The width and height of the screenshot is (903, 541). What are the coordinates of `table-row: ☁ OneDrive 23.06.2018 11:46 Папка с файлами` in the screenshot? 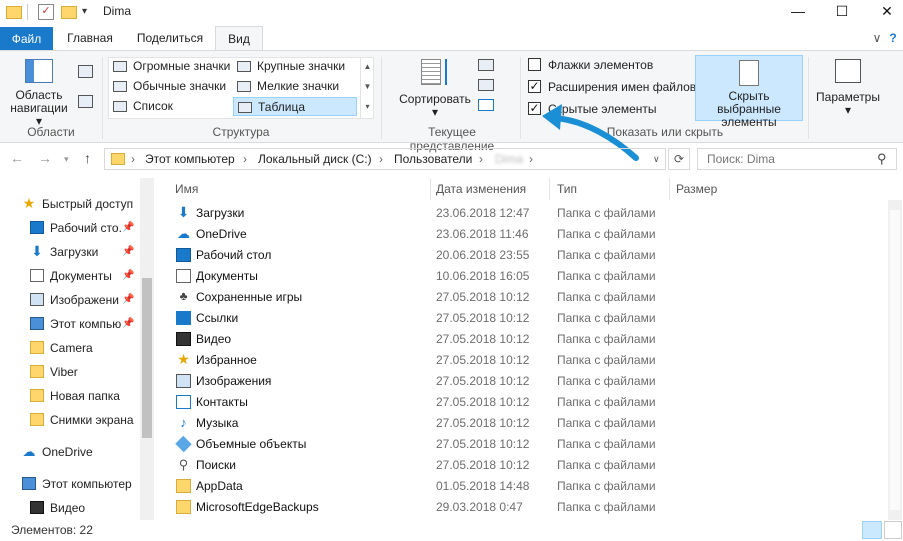 It's located at (530, 234).